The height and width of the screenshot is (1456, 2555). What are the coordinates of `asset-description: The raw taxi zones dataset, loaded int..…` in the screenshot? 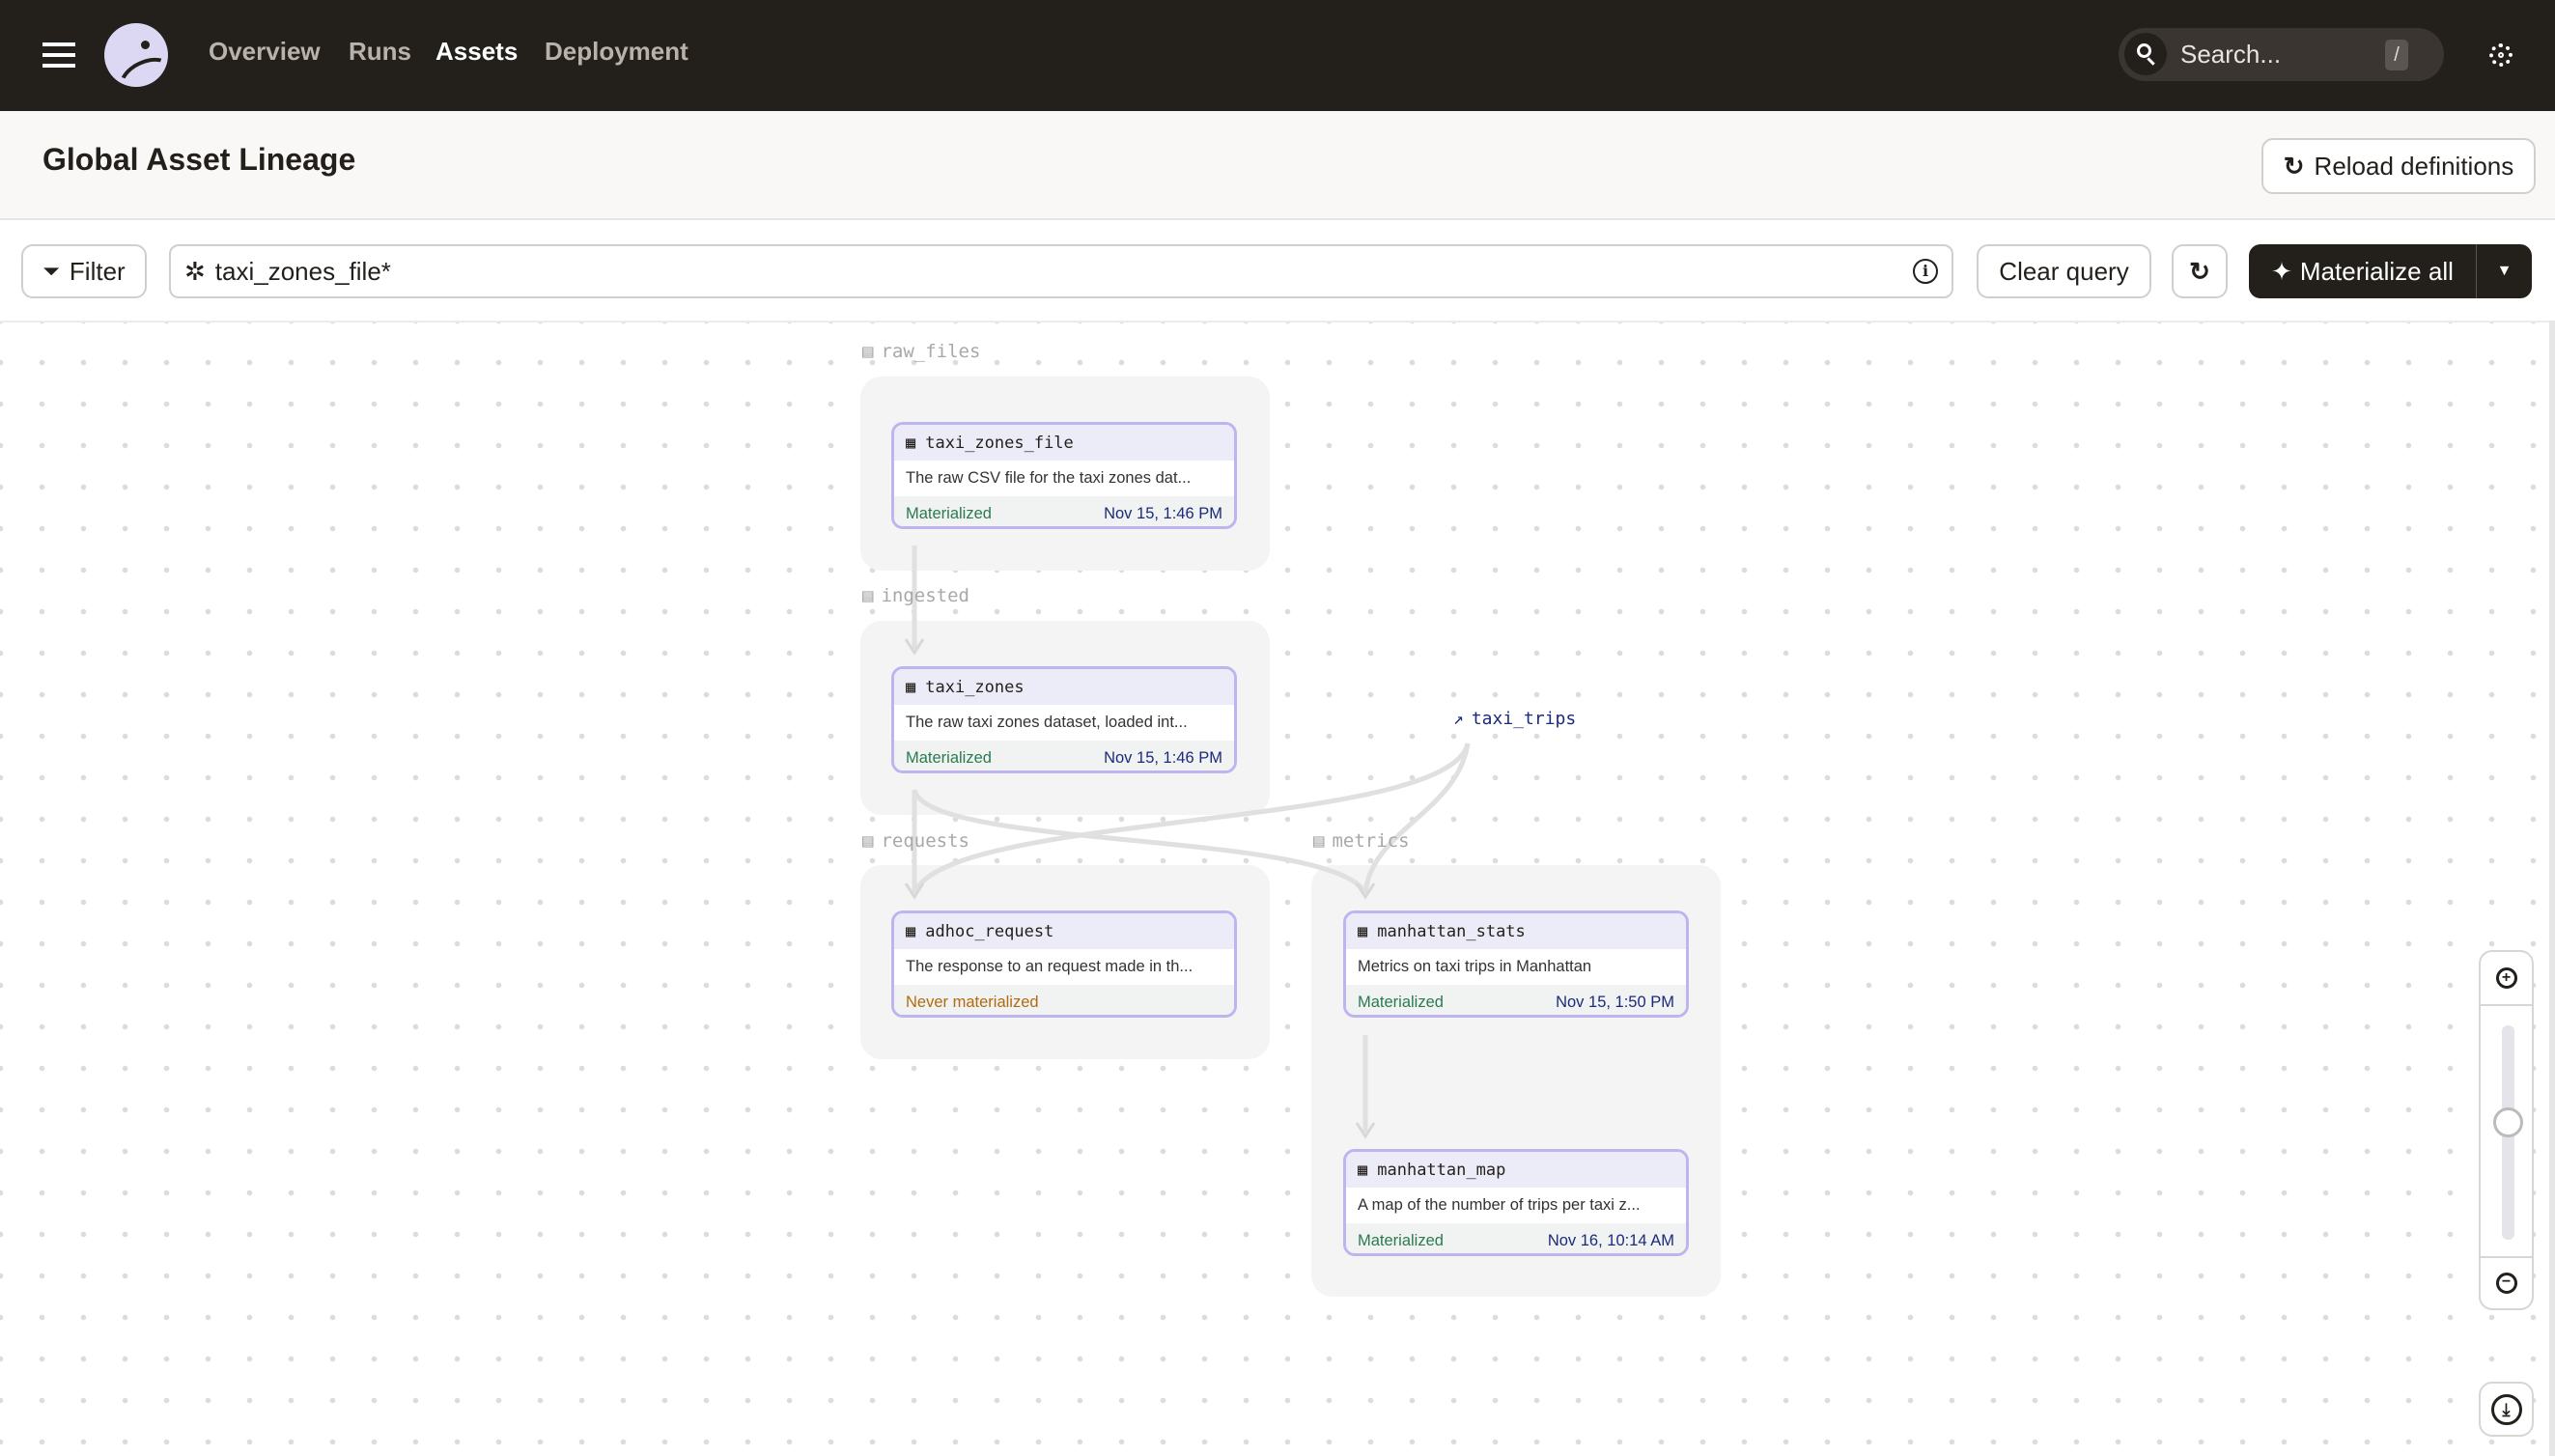 It's located at (1047, 722).